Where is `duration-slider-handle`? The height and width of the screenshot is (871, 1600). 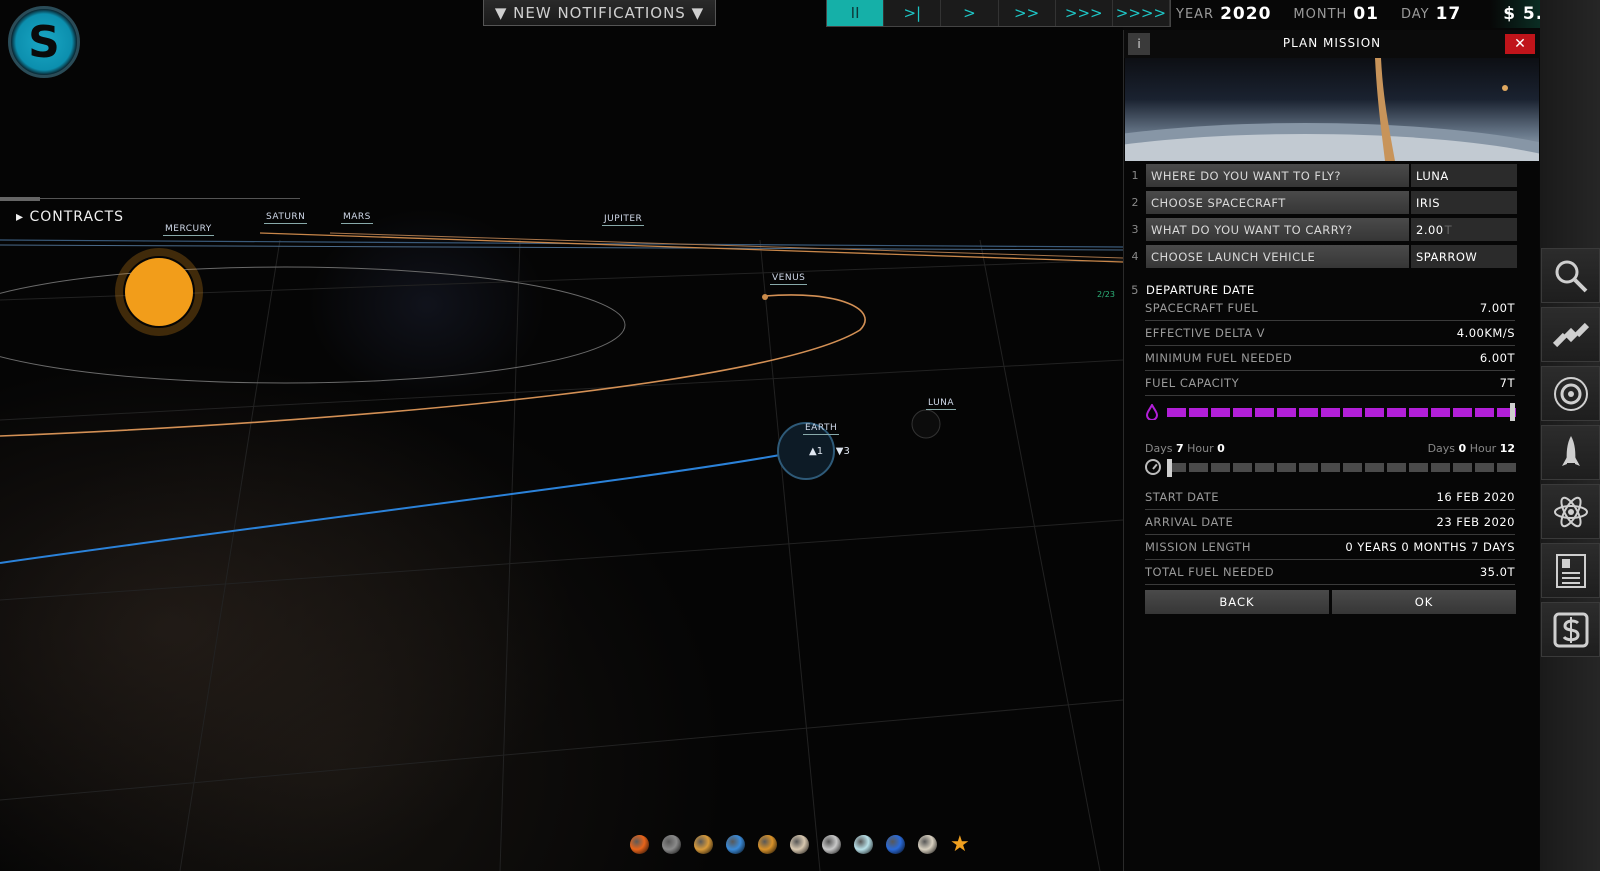
duration-slider-handle is located at coordinates (1169, 468).